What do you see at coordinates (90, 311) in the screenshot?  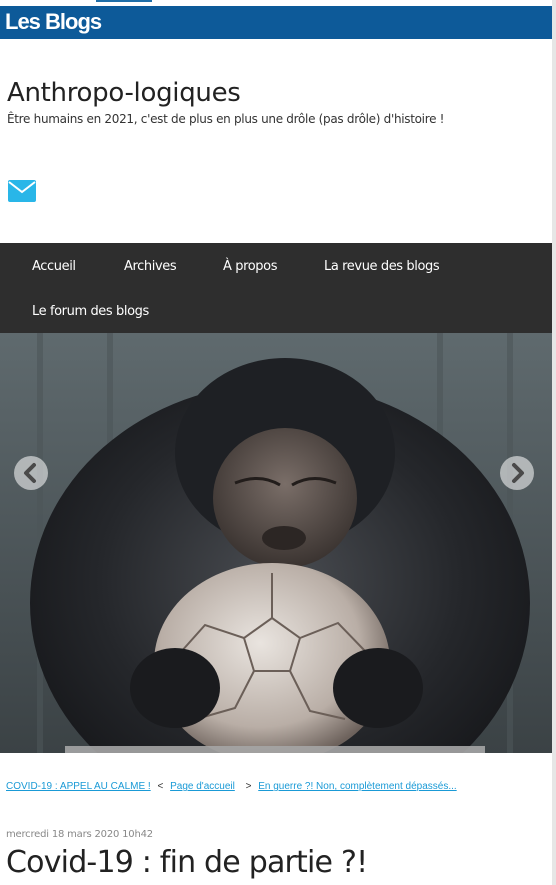 I see `nav-item-forum-des-blogs: Le forum des blogs` at bounding box center [90, 311].